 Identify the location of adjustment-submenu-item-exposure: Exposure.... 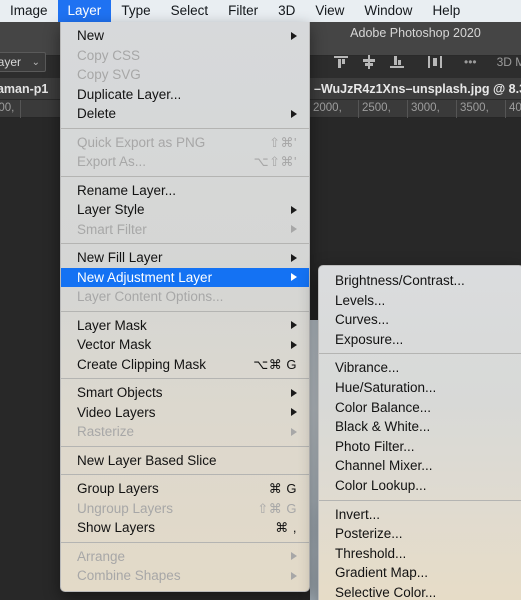
(420, 340).